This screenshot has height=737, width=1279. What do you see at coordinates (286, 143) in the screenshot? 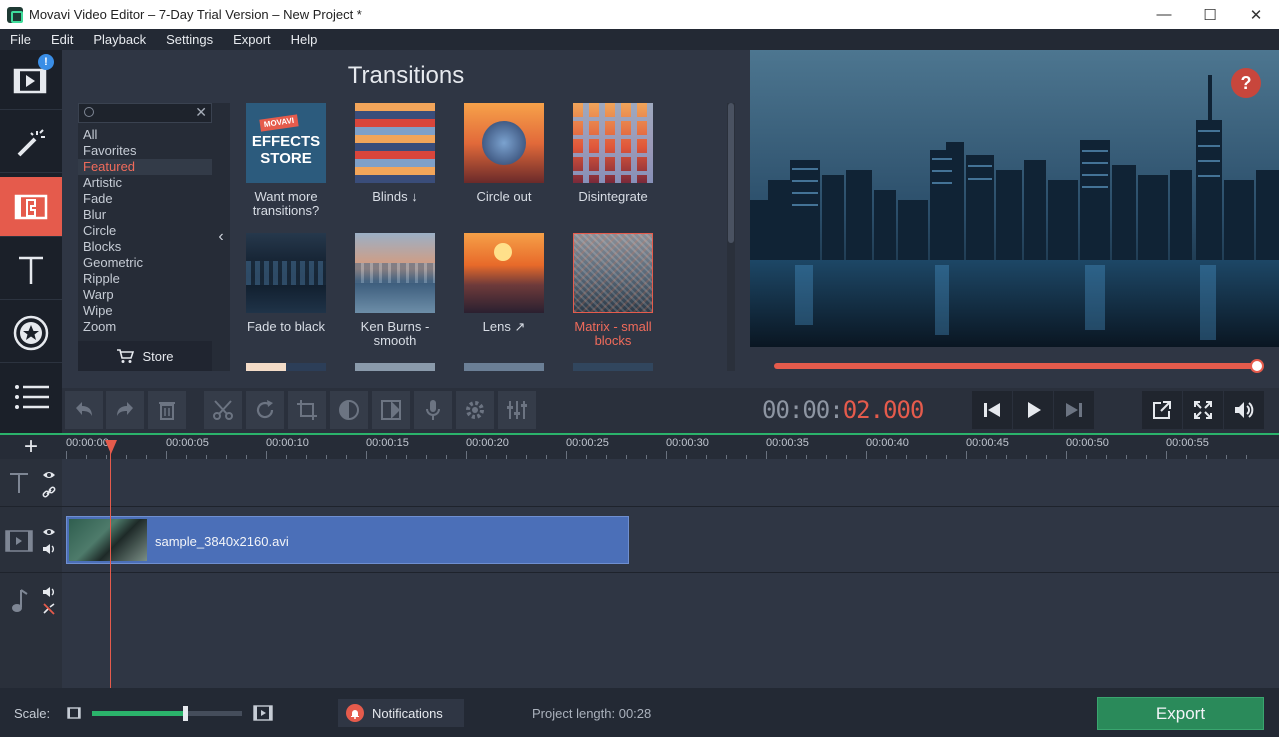
I see `effects-store-tile: MOVAVI EFFECTS STORE` at bounding box center [286, 143].